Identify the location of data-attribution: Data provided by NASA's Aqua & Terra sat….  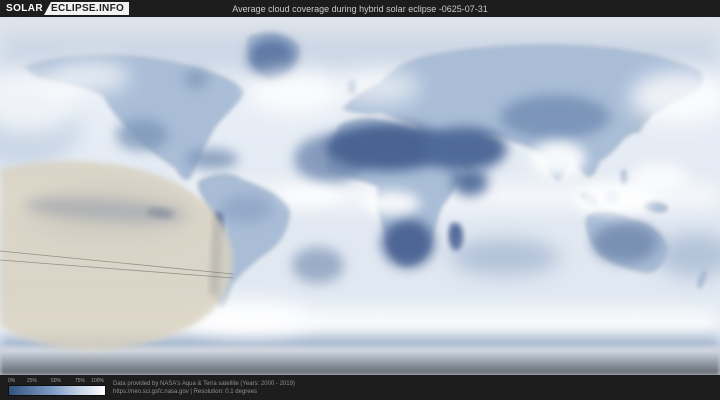
(204, 388).